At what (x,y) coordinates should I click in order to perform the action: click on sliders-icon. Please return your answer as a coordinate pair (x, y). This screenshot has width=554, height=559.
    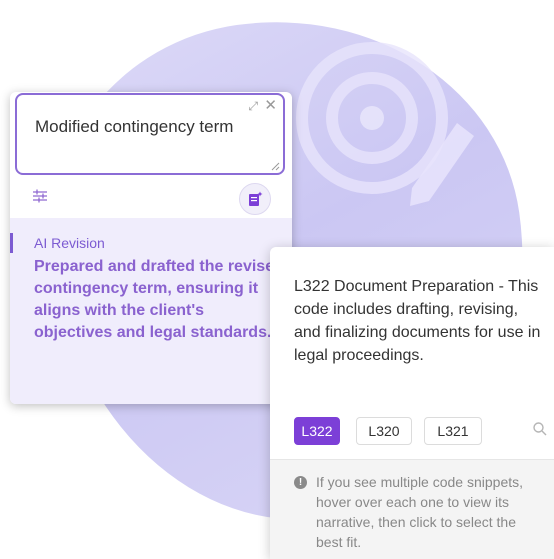
    Looking at the image, I should click on (40, 196).